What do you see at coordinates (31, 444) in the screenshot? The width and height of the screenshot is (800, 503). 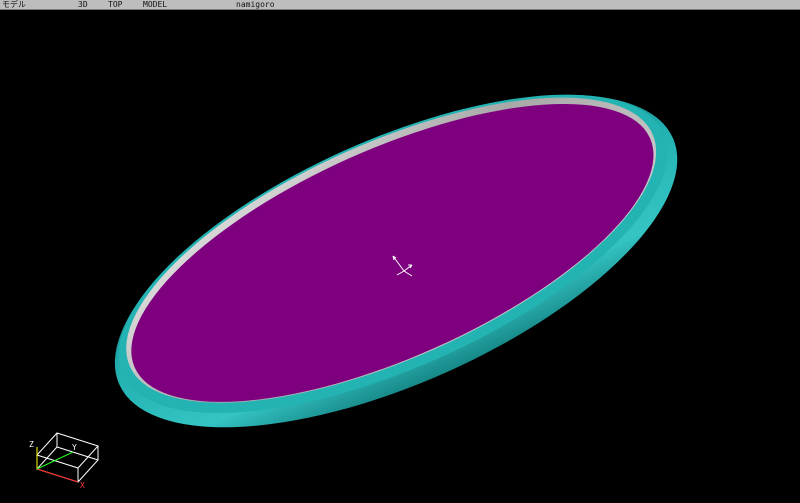 I see `z-axis-label: Z` at bounding box center [31, 444].